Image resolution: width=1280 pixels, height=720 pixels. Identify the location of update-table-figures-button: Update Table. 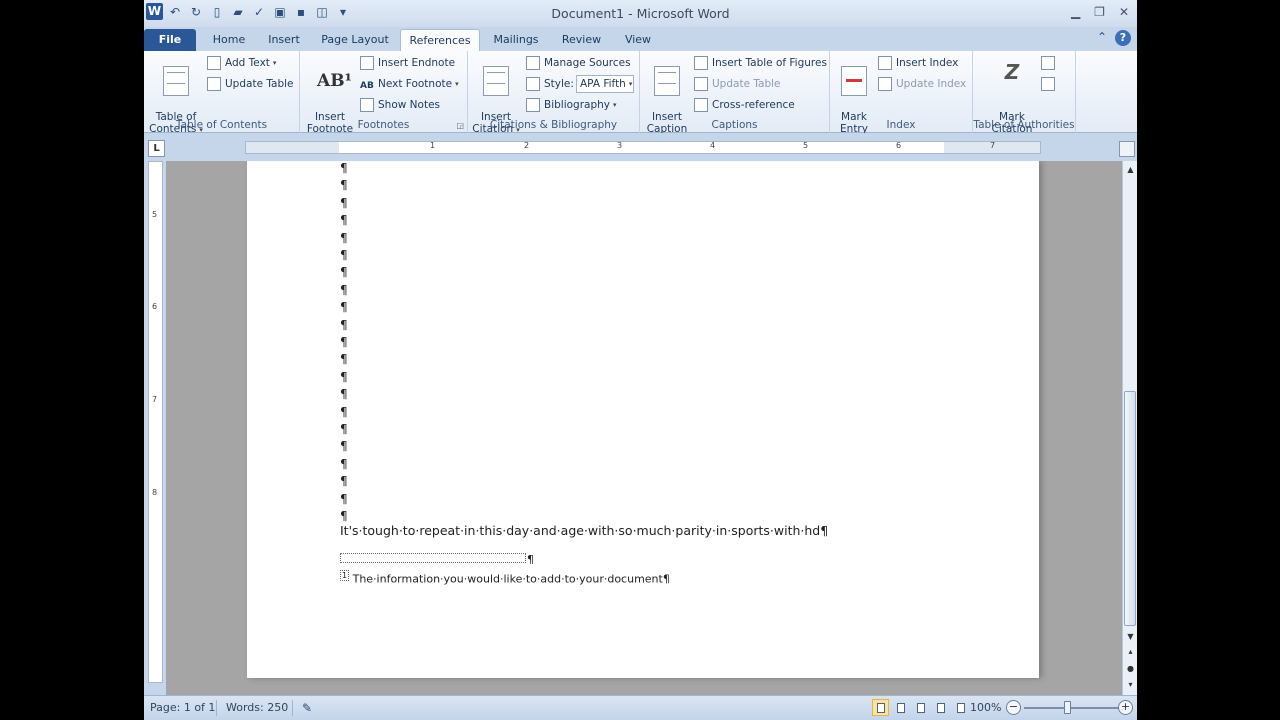
(737, 84).